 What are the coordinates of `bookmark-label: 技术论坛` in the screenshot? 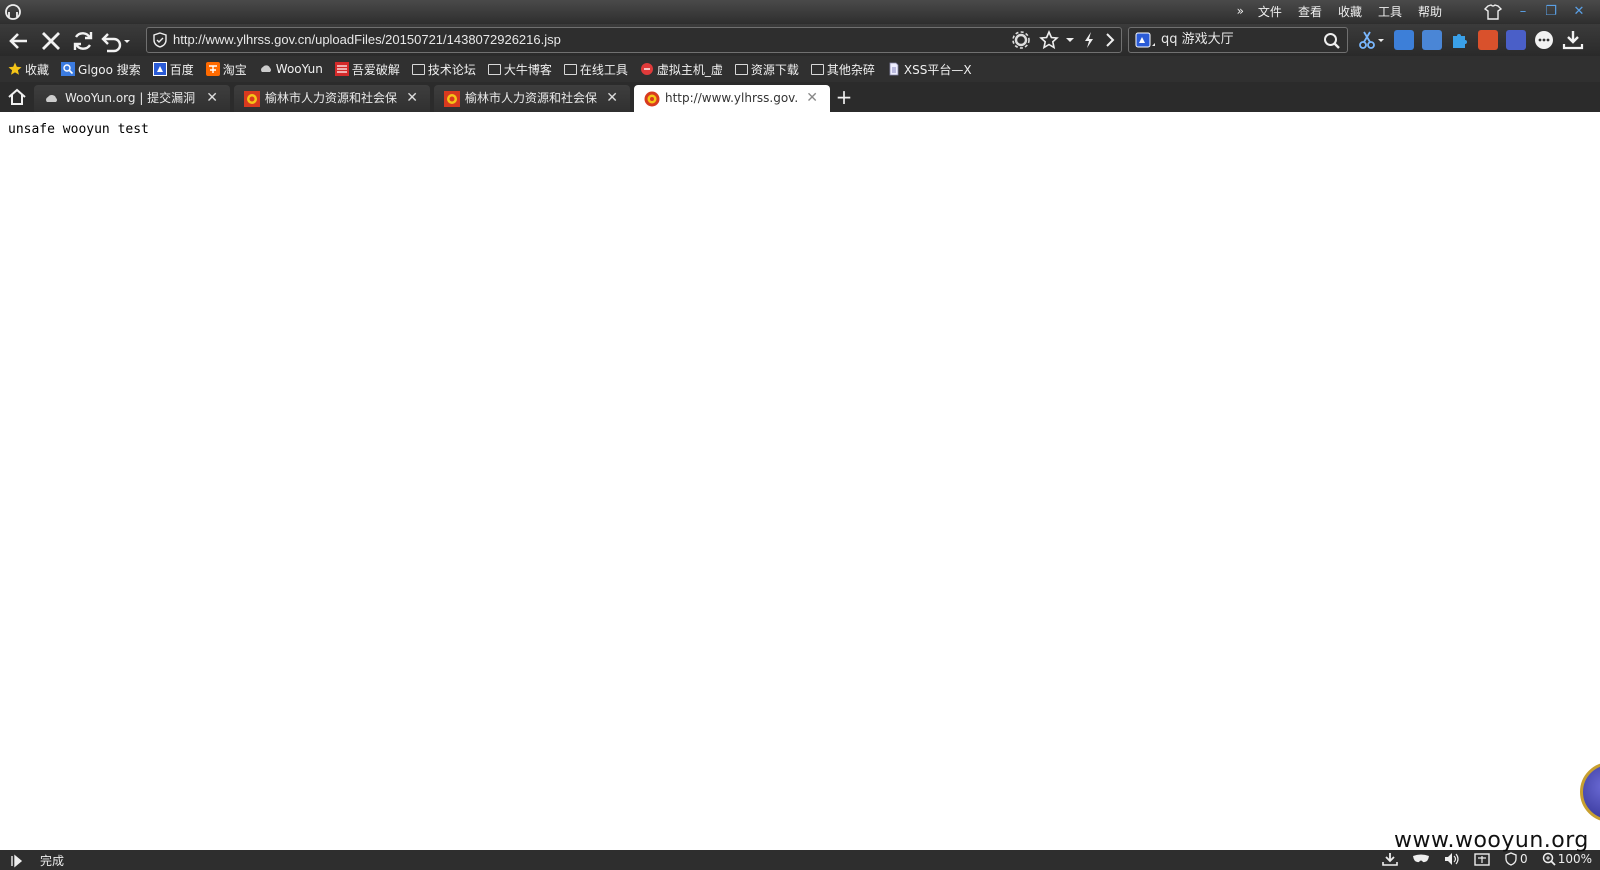 It's located at (451, 69).